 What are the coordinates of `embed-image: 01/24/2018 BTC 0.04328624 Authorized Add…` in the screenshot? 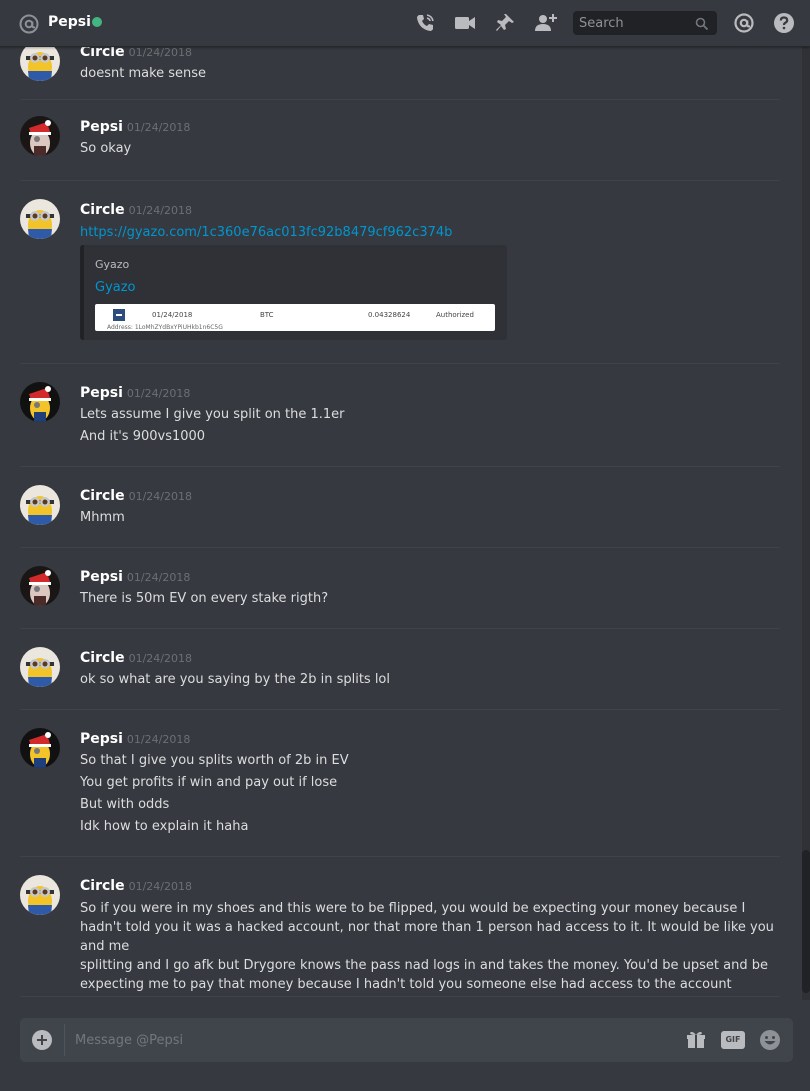 It's located at (295, 317).